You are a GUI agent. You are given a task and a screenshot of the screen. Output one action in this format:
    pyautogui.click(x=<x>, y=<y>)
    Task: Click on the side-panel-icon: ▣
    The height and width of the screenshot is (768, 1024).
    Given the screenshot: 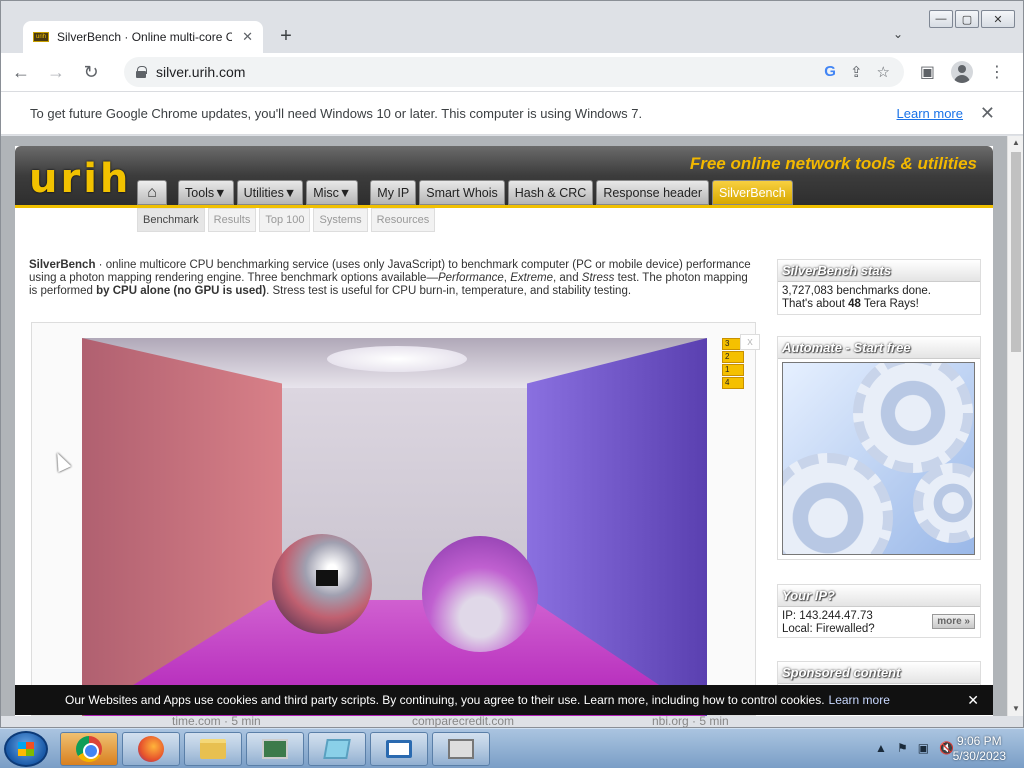 What is the action you would take?
    pyautogui.click(x=927, y=72)
    